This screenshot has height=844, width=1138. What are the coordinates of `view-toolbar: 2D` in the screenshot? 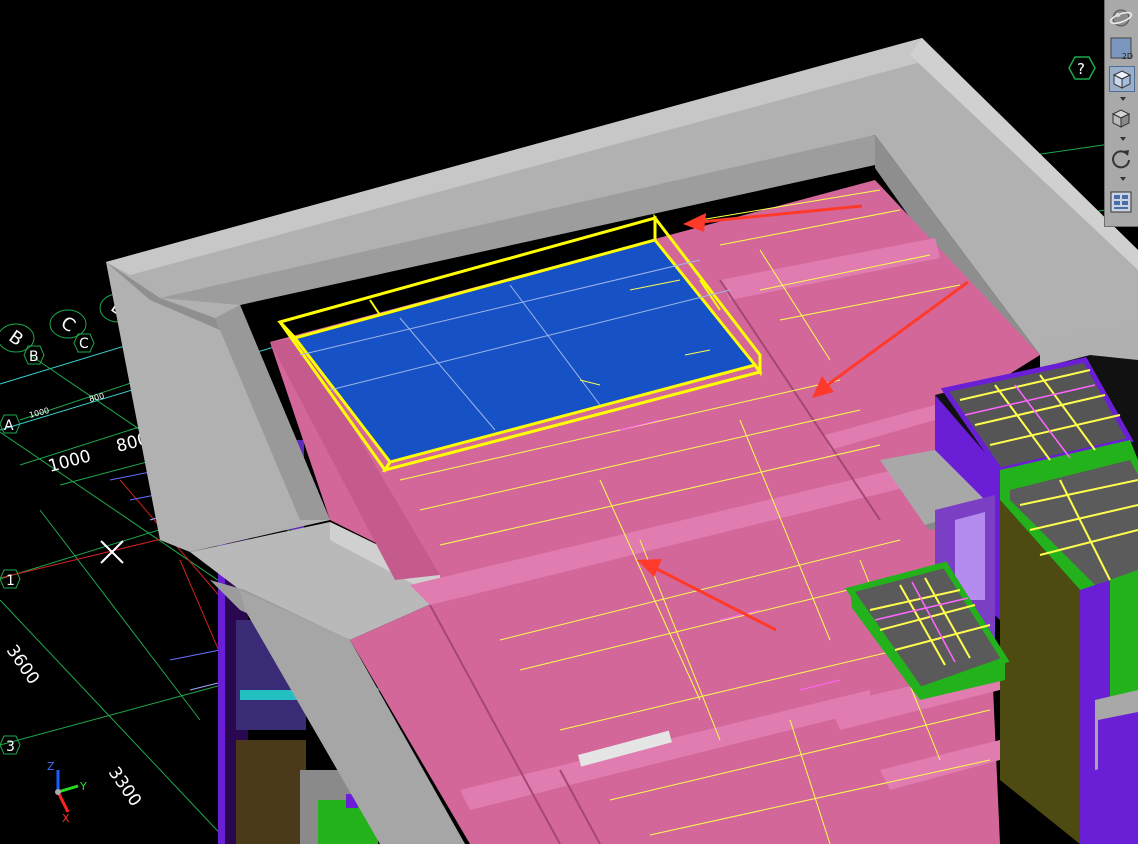 It's located at (1121, 113).